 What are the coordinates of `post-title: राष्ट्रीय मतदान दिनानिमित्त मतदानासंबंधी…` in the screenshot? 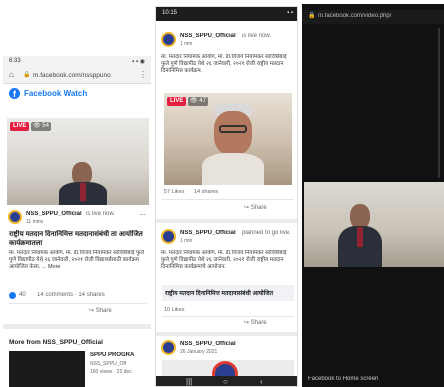 It's located at (76, 239).